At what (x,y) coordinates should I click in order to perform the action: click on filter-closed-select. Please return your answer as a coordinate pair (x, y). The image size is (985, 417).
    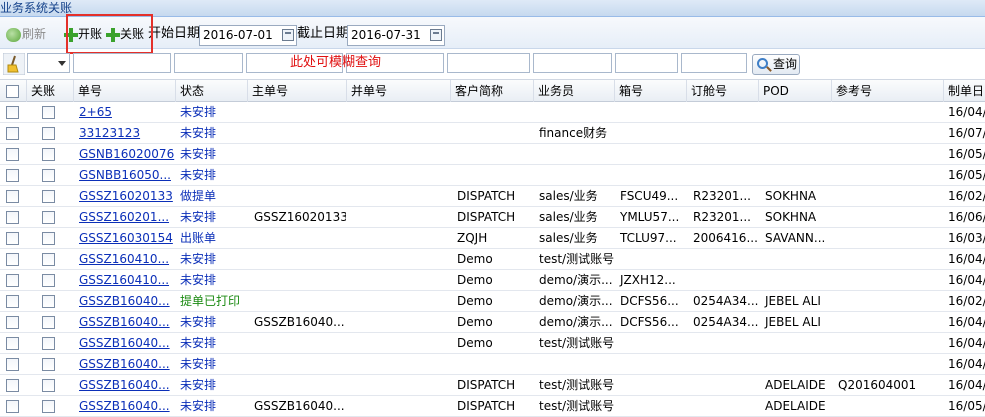
    Looking at the image, I should click on (48, 63).